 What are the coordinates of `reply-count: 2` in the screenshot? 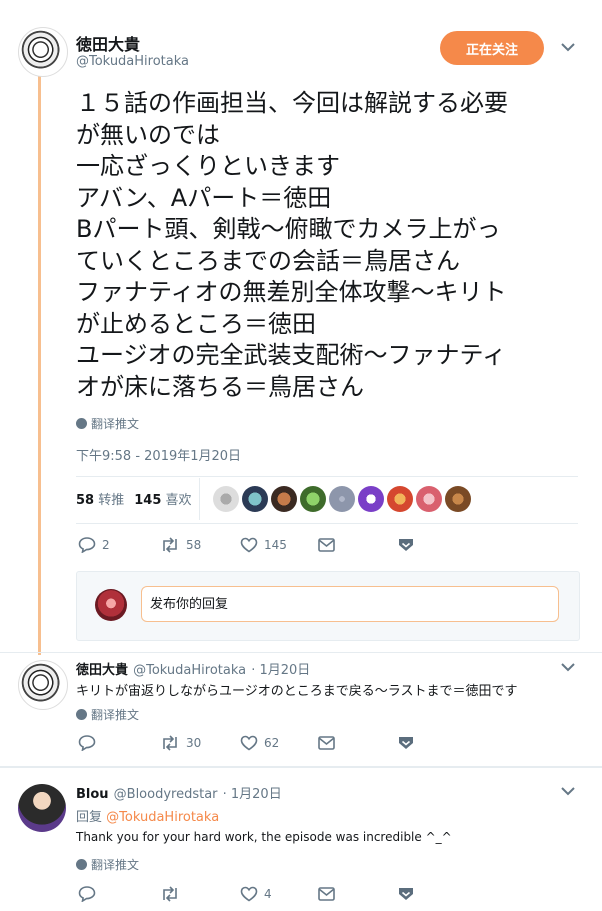 It's located at (106, 545).